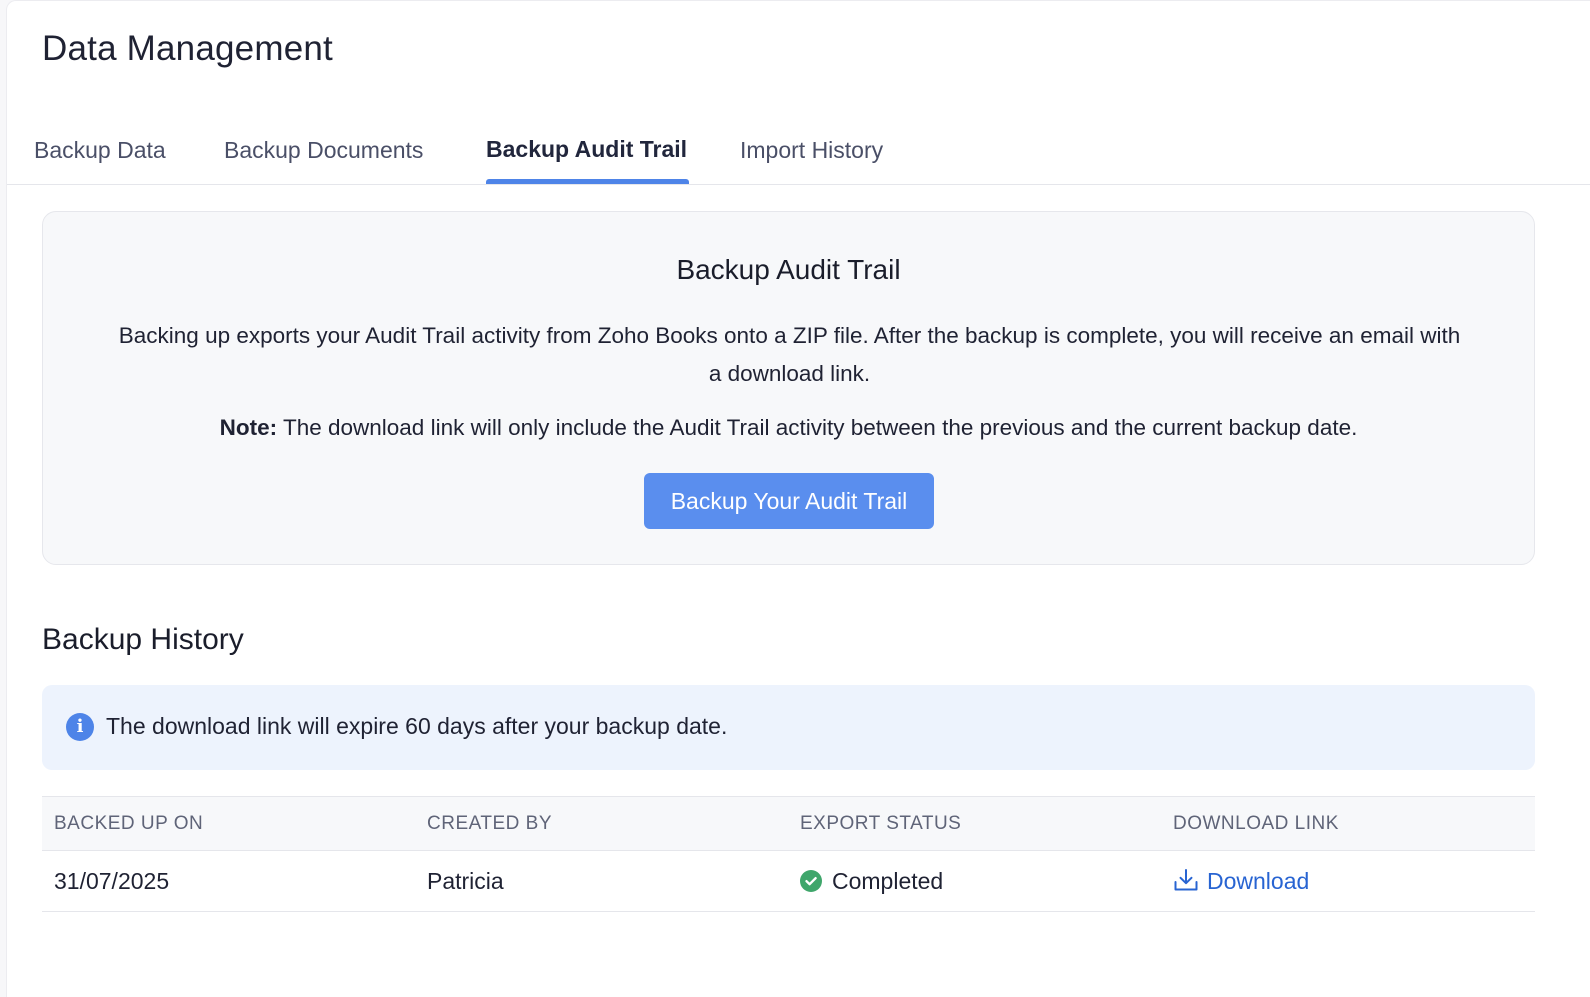 Image resolution: width=1590 pixels, height=997 pixels. Describe the element at coordinates (789, 501) in the screenshot. I see `backup-audit-trail-button: Backup Your Audit Trail` at that location.